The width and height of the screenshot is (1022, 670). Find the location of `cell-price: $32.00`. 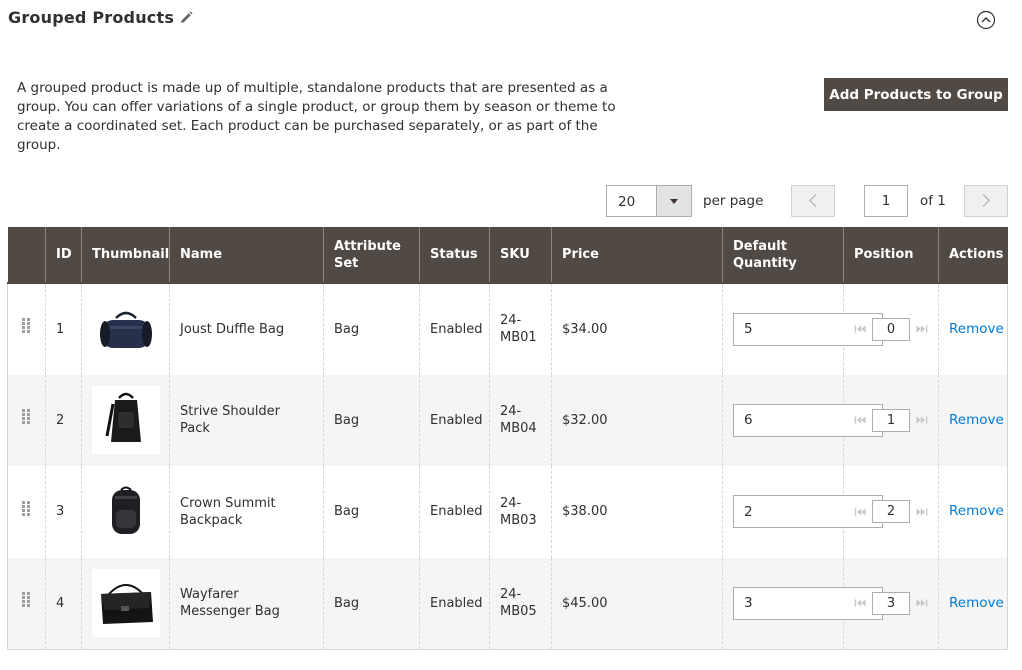

cell-price: $32.00 is located at coordinates (637, 420).